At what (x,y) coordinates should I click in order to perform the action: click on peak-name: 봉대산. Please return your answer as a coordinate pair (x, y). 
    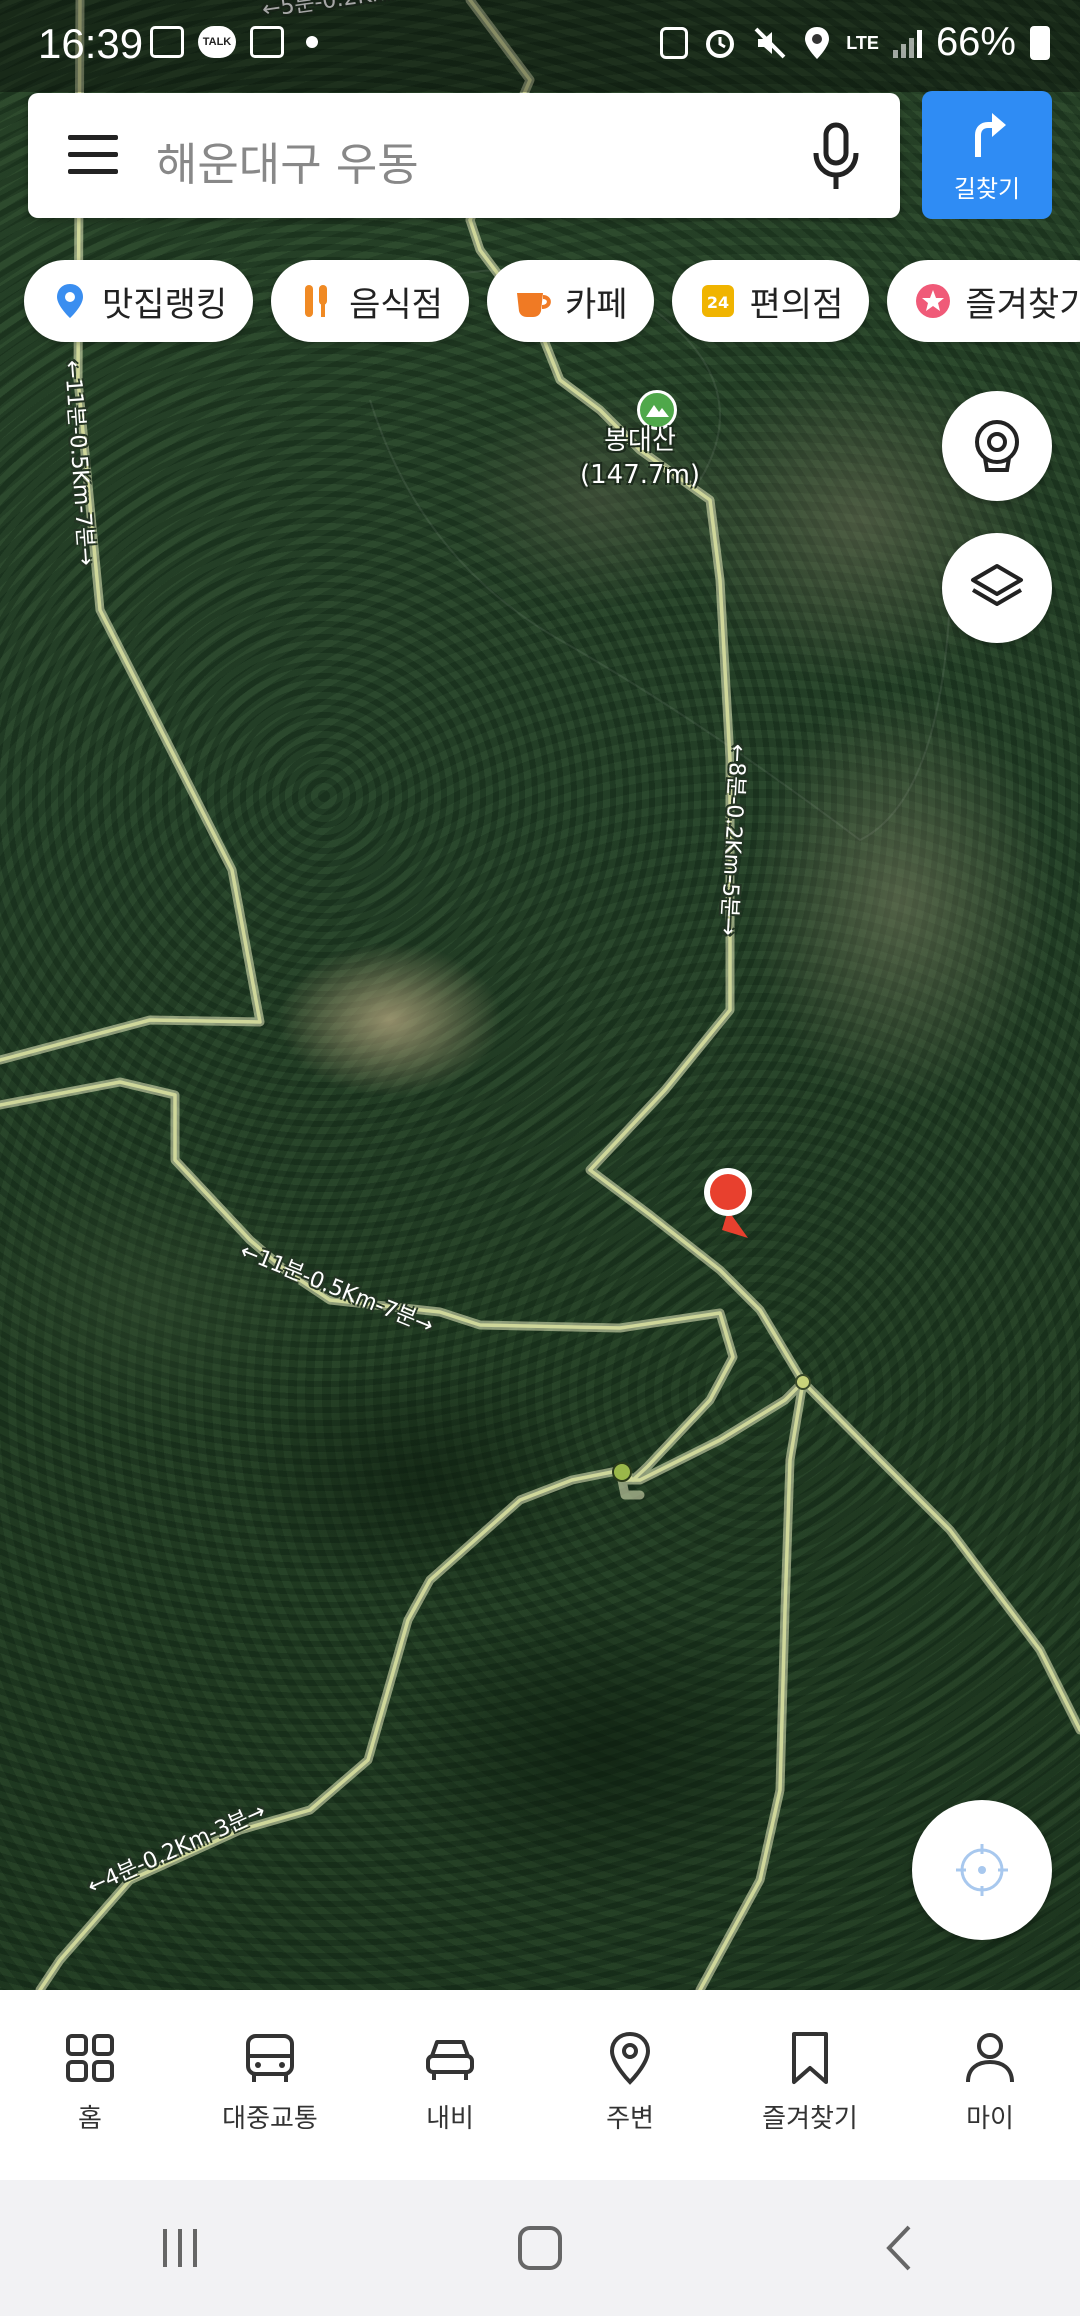
    Looking at the image, I should click on (640, 441).